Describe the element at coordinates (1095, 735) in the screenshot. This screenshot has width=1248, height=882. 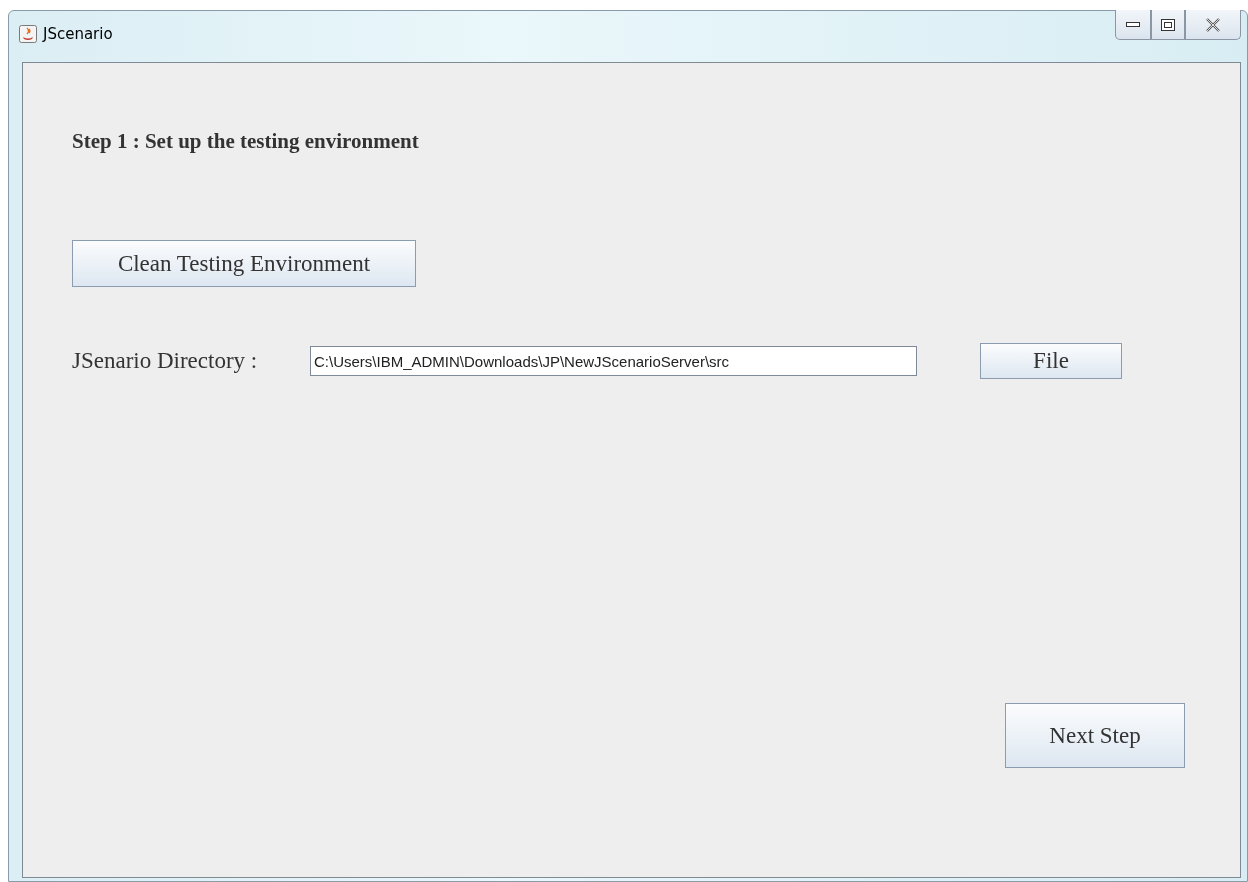
I see `next-step-button: Next Step` at that location.